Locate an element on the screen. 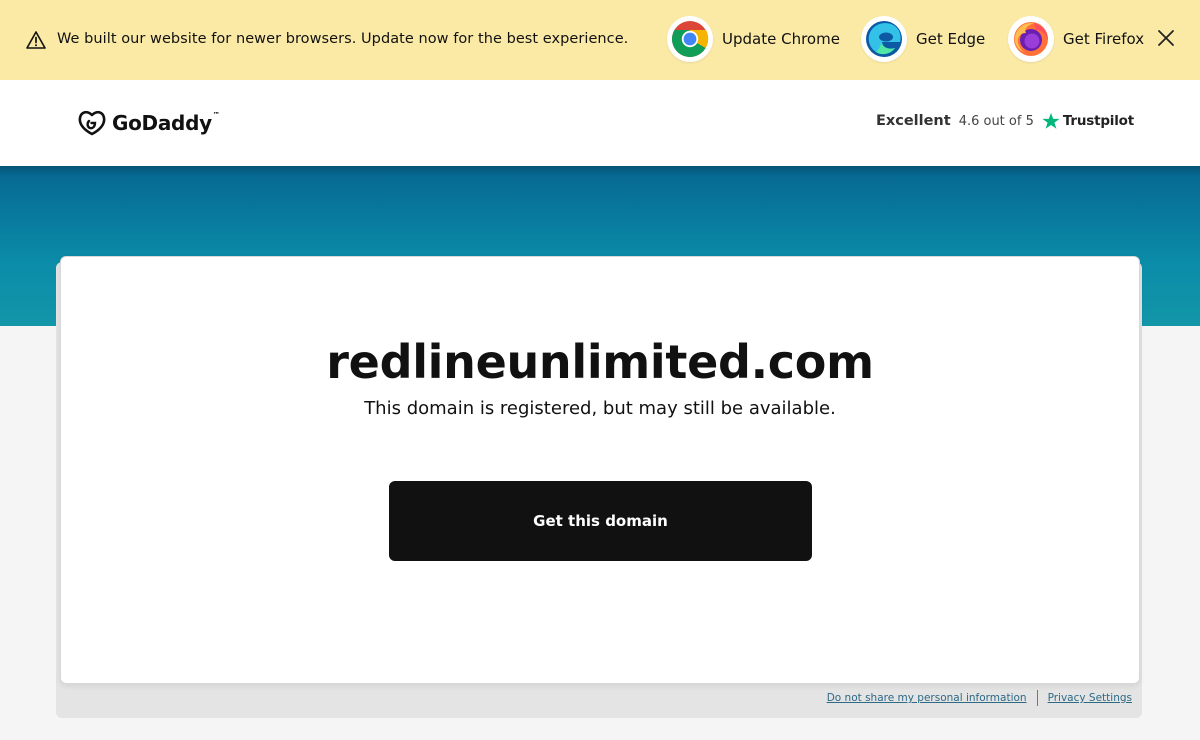  get-edge-button: Get Edge is located at coordinates (923, 39).